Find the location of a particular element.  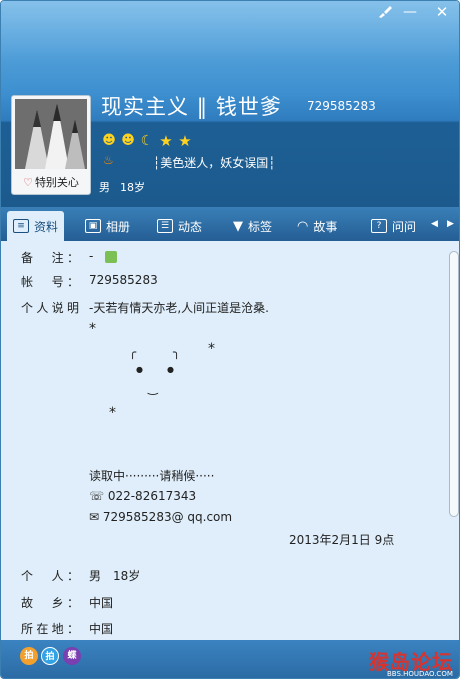

remark-label: 备 注： is located at coordinates (50, 258).